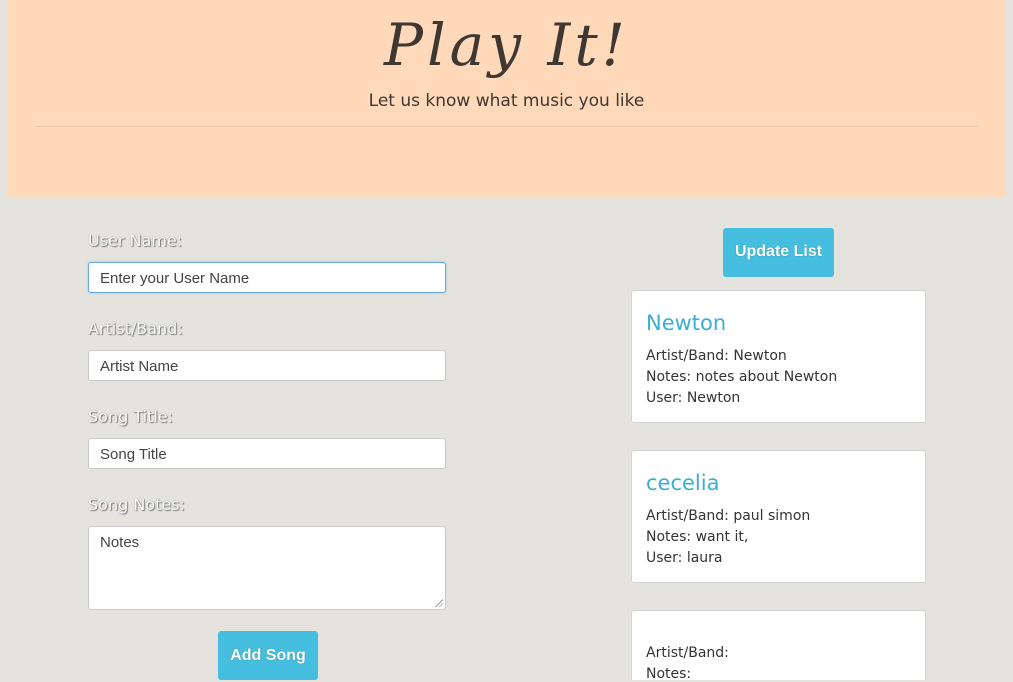 The image size is (1013, 682). What do you see at coordinates (135, 240) in the screenshot?
I see `user-name-label: User Name:` at bounding box center [135, 240].